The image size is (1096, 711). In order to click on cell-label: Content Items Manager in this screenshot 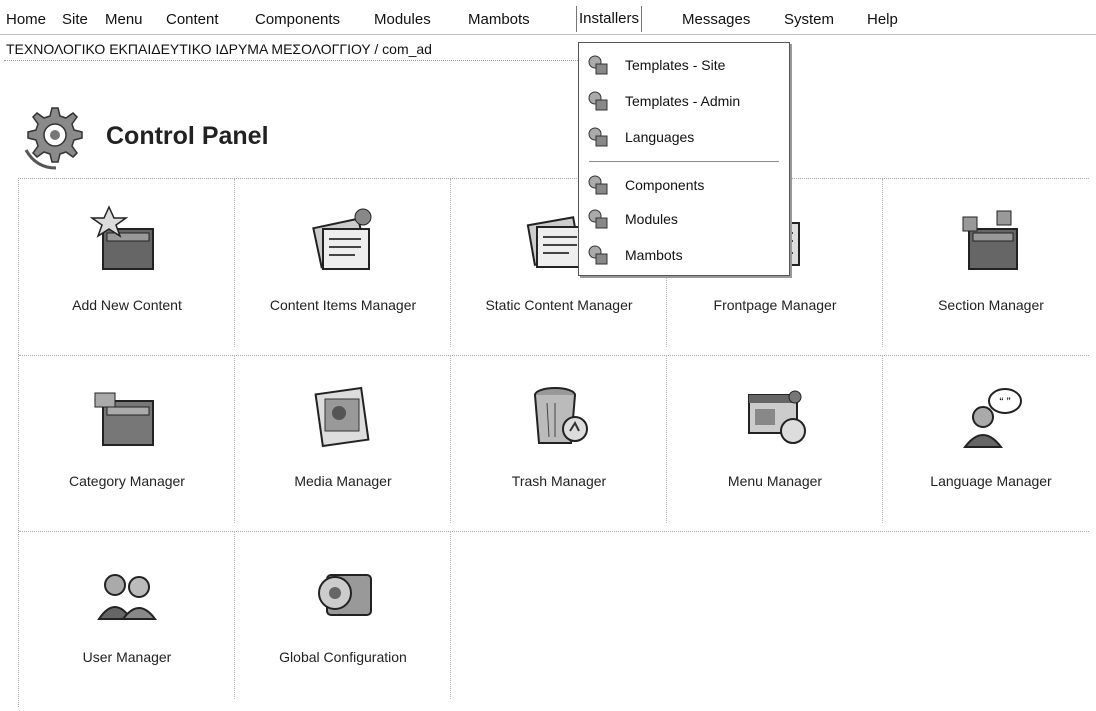, I will do `click(343, 305)`.